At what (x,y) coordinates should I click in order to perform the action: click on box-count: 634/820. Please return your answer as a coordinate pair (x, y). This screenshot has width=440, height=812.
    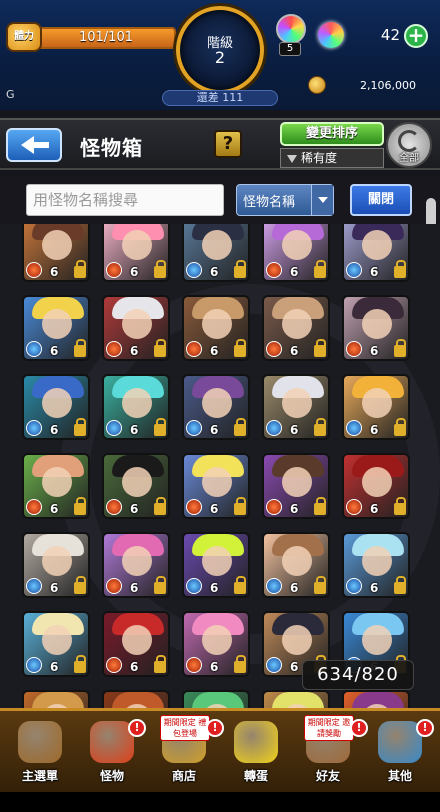
    Looking at the image, I should click on (358, 675).